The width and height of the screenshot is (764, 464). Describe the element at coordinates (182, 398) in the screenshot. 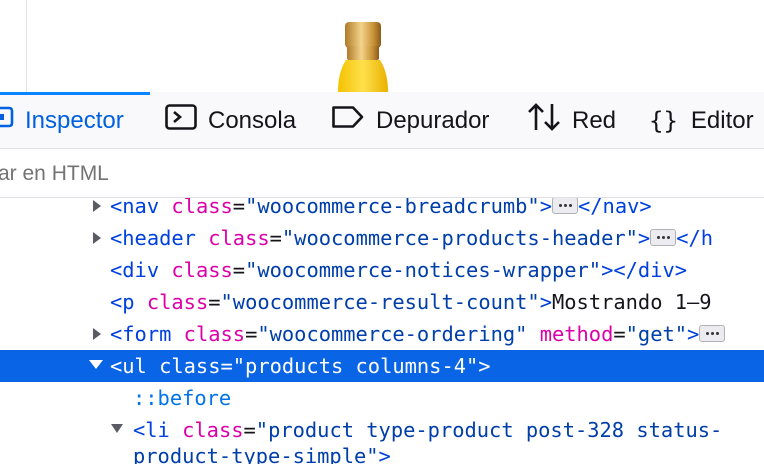

I see `pseudo-element: ::before` at that location.